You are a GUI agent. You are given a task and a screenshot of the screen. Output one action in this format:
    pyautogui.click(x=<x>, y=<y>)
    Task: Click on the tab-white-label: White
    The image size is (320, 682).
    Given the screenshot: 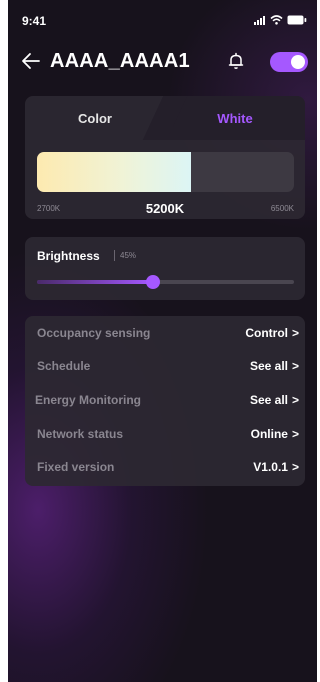 What is the action you would take?
    pyautogui.click(x=235, y=118)
    